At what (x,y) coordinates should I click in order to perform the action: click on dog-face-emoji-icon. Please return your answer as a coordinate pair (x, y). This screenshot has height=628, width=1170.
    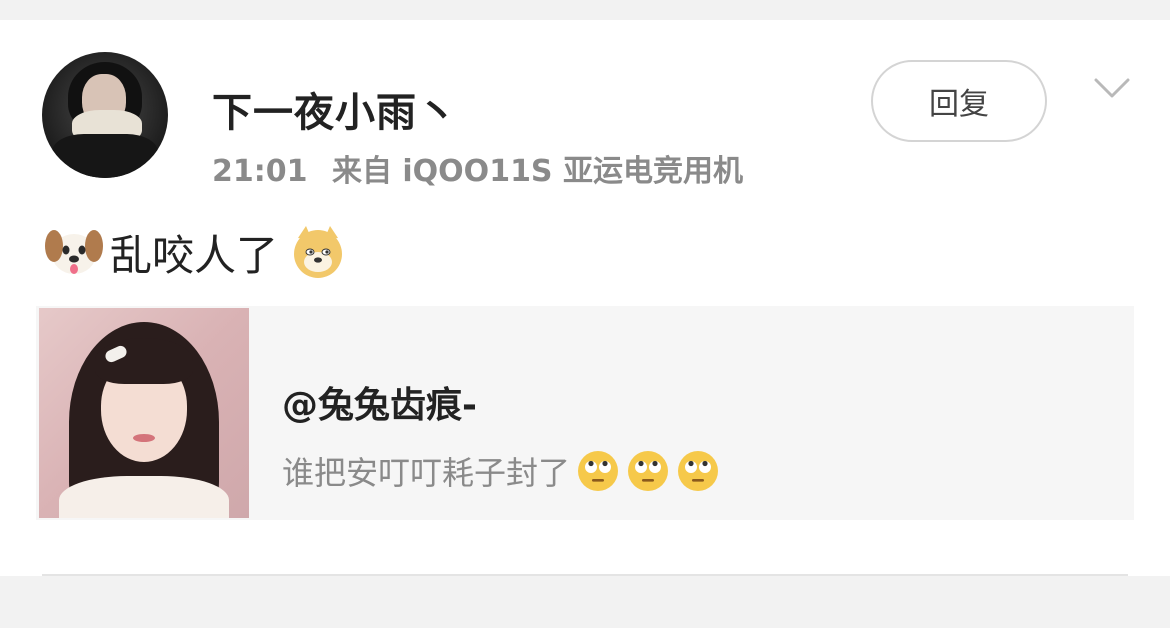
    Looking at the image, I should click on (74, 252).